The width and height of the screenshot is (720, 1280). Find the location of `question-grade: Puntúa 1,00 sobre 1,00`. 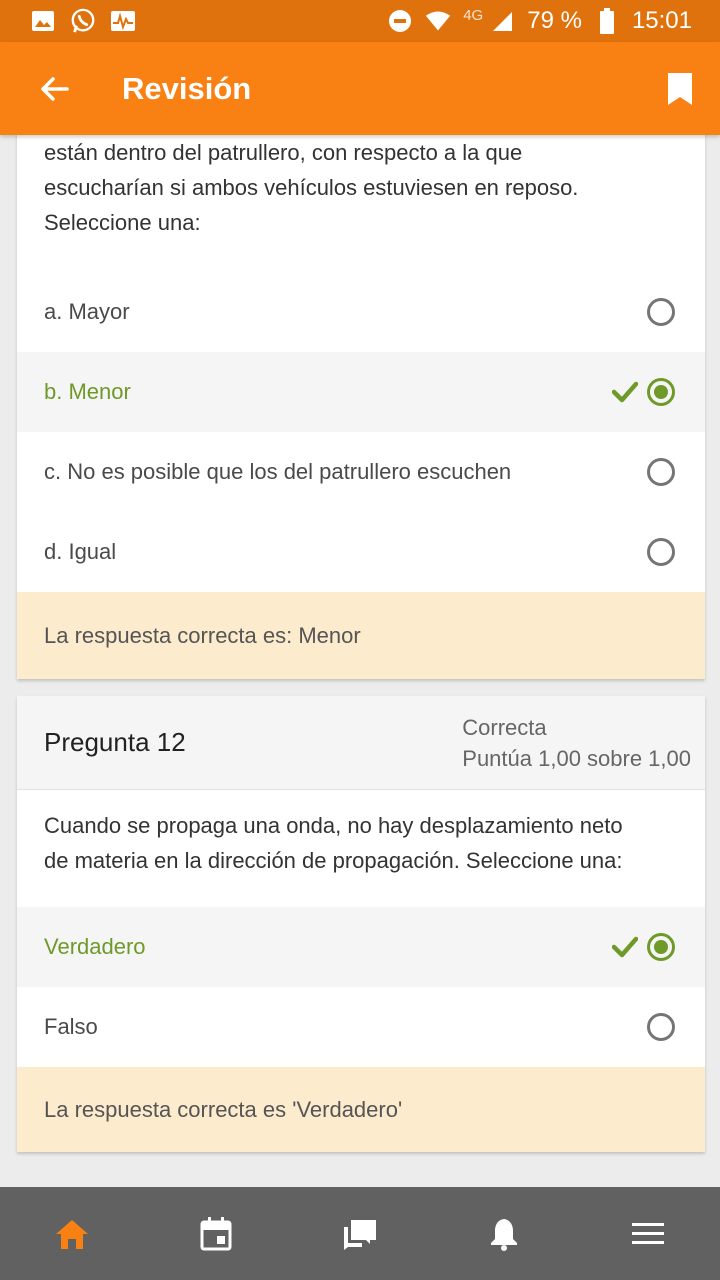

question-grade: Puntúa 1,00 sobre 1,00 is located at coordinates (576, 758).